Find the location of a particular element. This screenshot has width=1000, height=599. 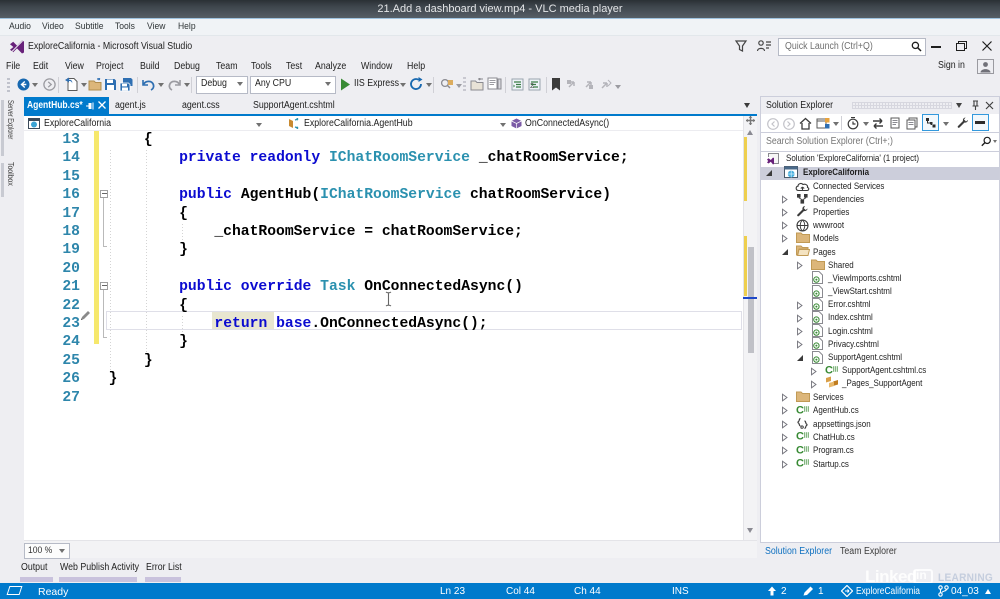

svg-text: 2 is located at coordinates (532, 86).